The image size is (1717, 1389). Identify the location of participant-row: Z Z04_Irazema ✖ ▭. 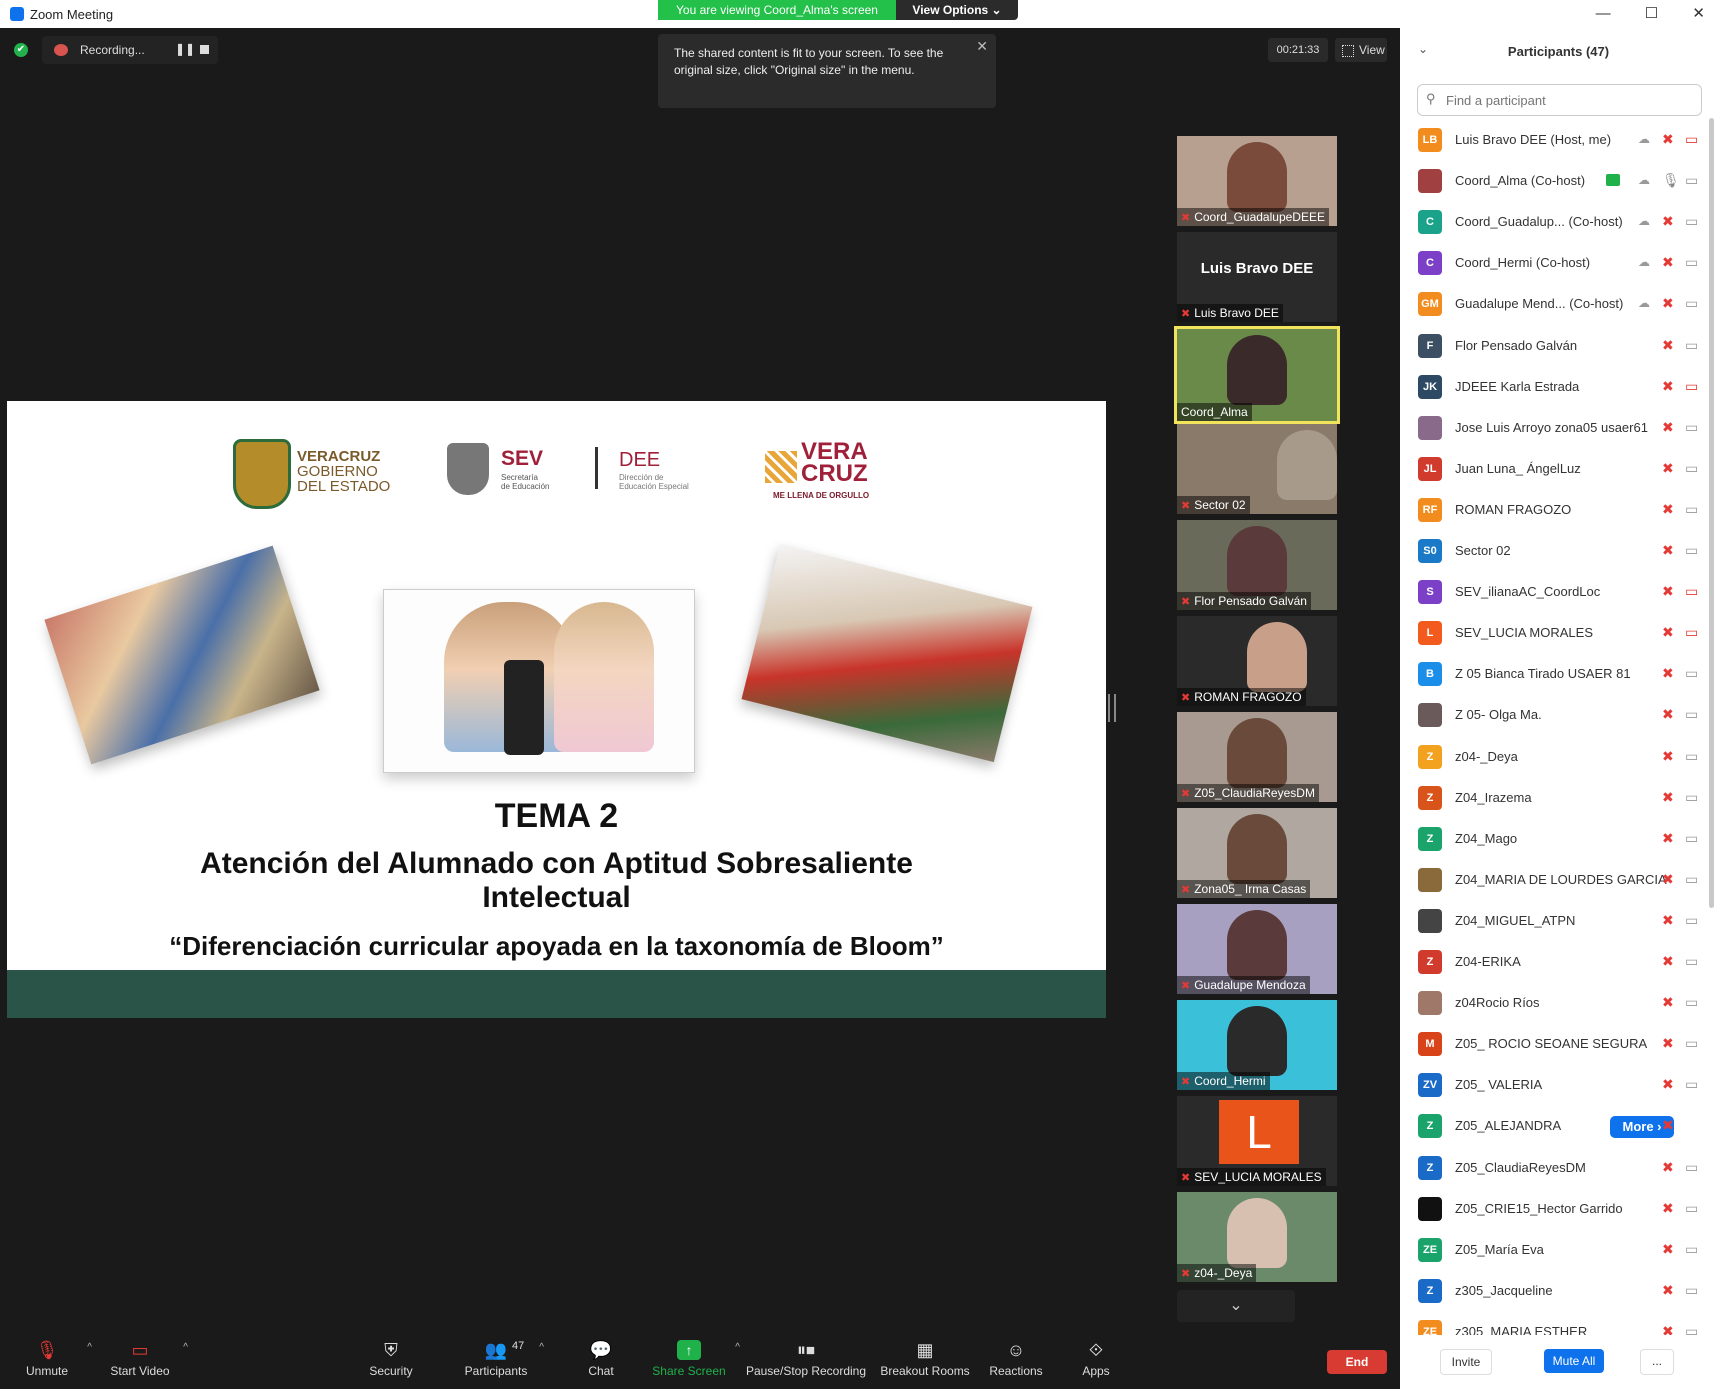
(1555, 798).